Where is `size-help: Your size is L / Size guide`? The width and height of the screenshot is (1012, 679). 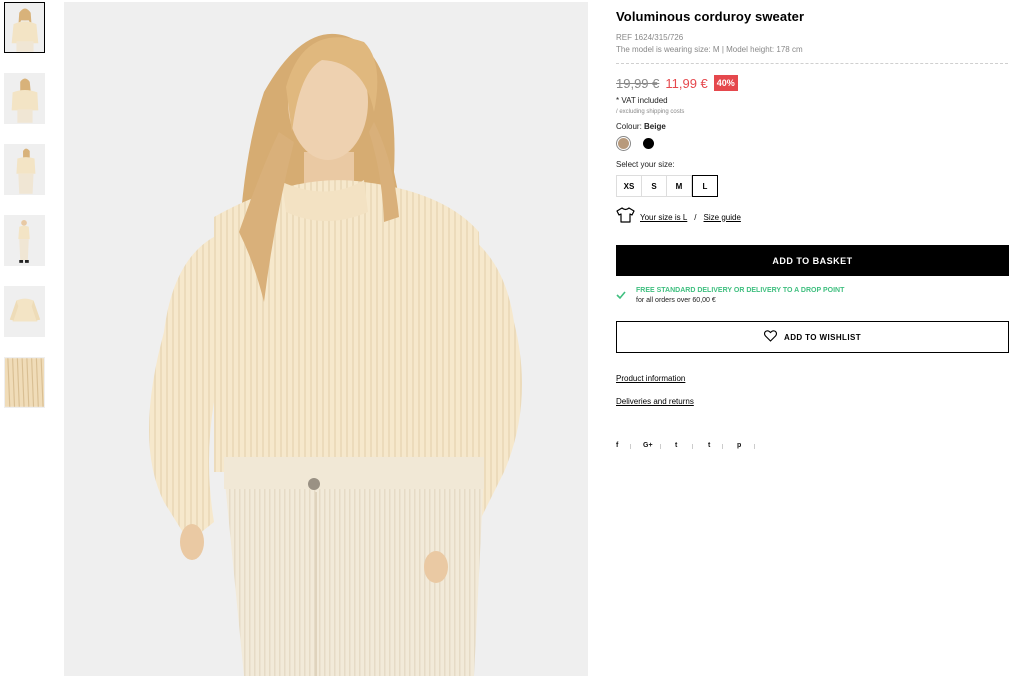
size-help: Your size is L / Size guide is located at coordinates (678, 217).